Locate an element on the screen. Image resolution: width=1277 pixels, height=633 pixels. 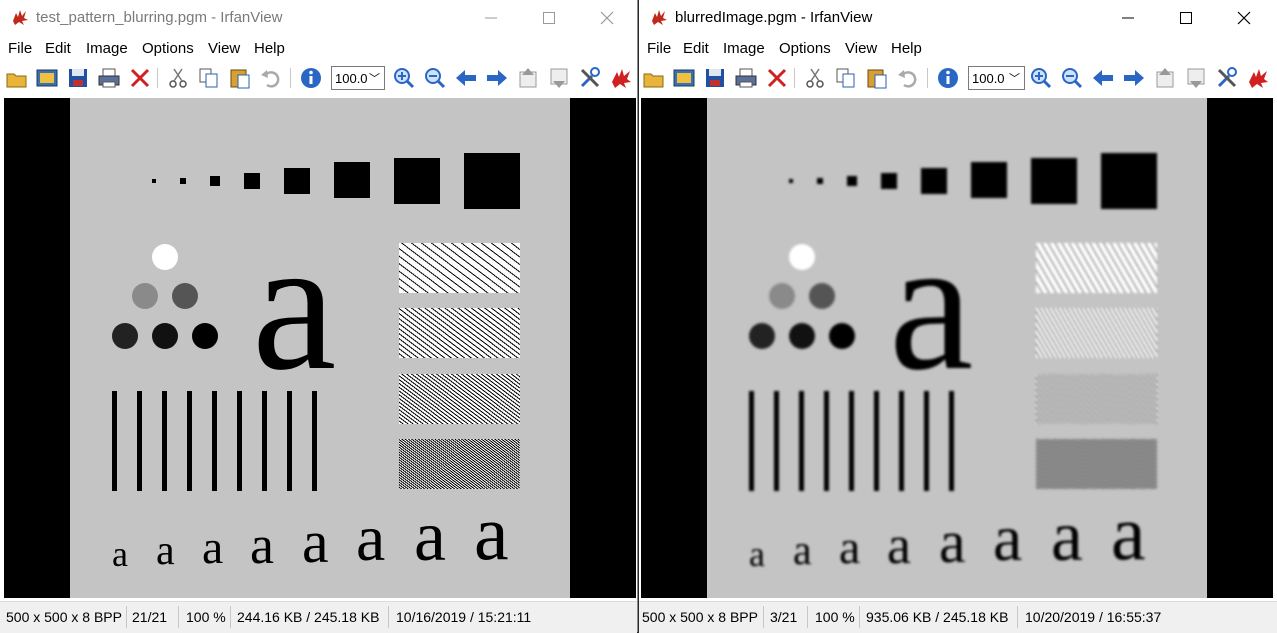
status-filesize: 935.06 KB / 245.18 KB is located at coordinates (937, 617).